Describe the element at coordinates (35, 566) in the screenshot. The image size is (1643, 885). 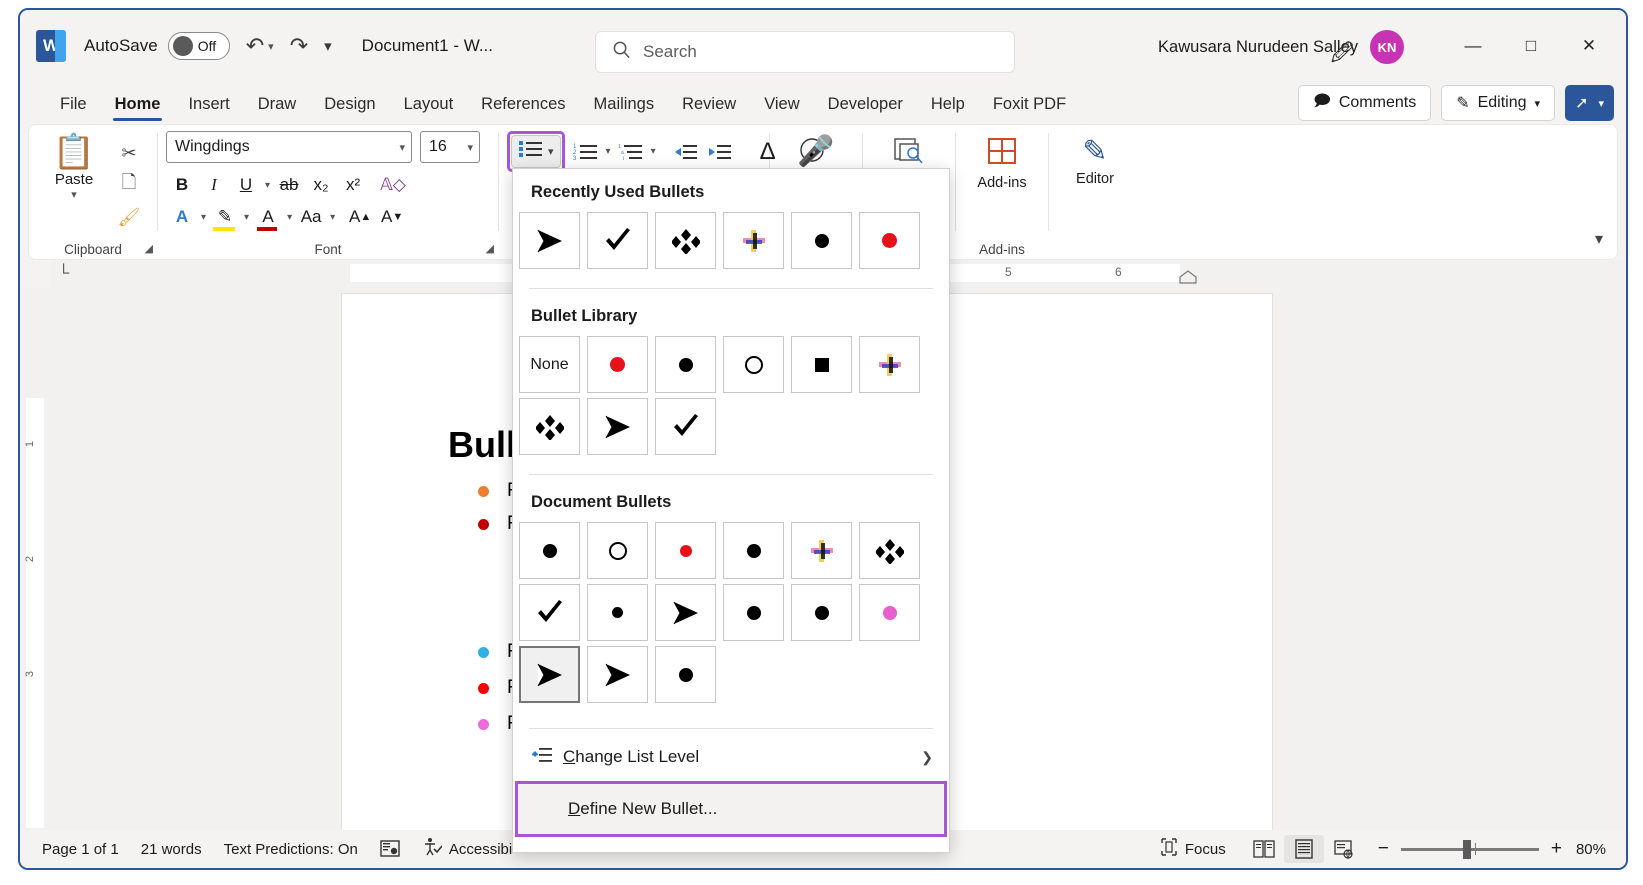
I see `vertical-ruler: 1 2 3` at that location.